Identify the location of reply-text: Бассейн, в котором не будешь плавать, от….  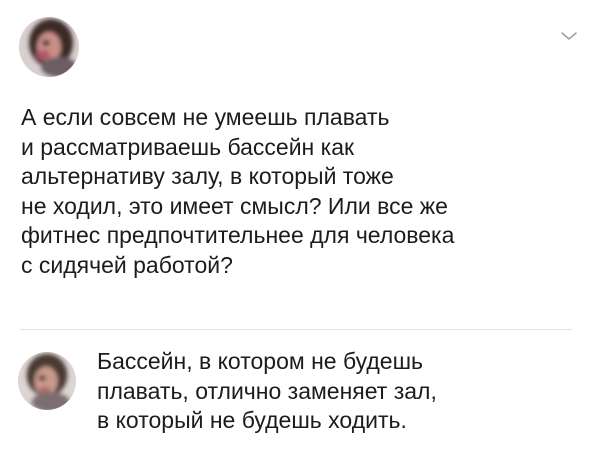
(267, 390).